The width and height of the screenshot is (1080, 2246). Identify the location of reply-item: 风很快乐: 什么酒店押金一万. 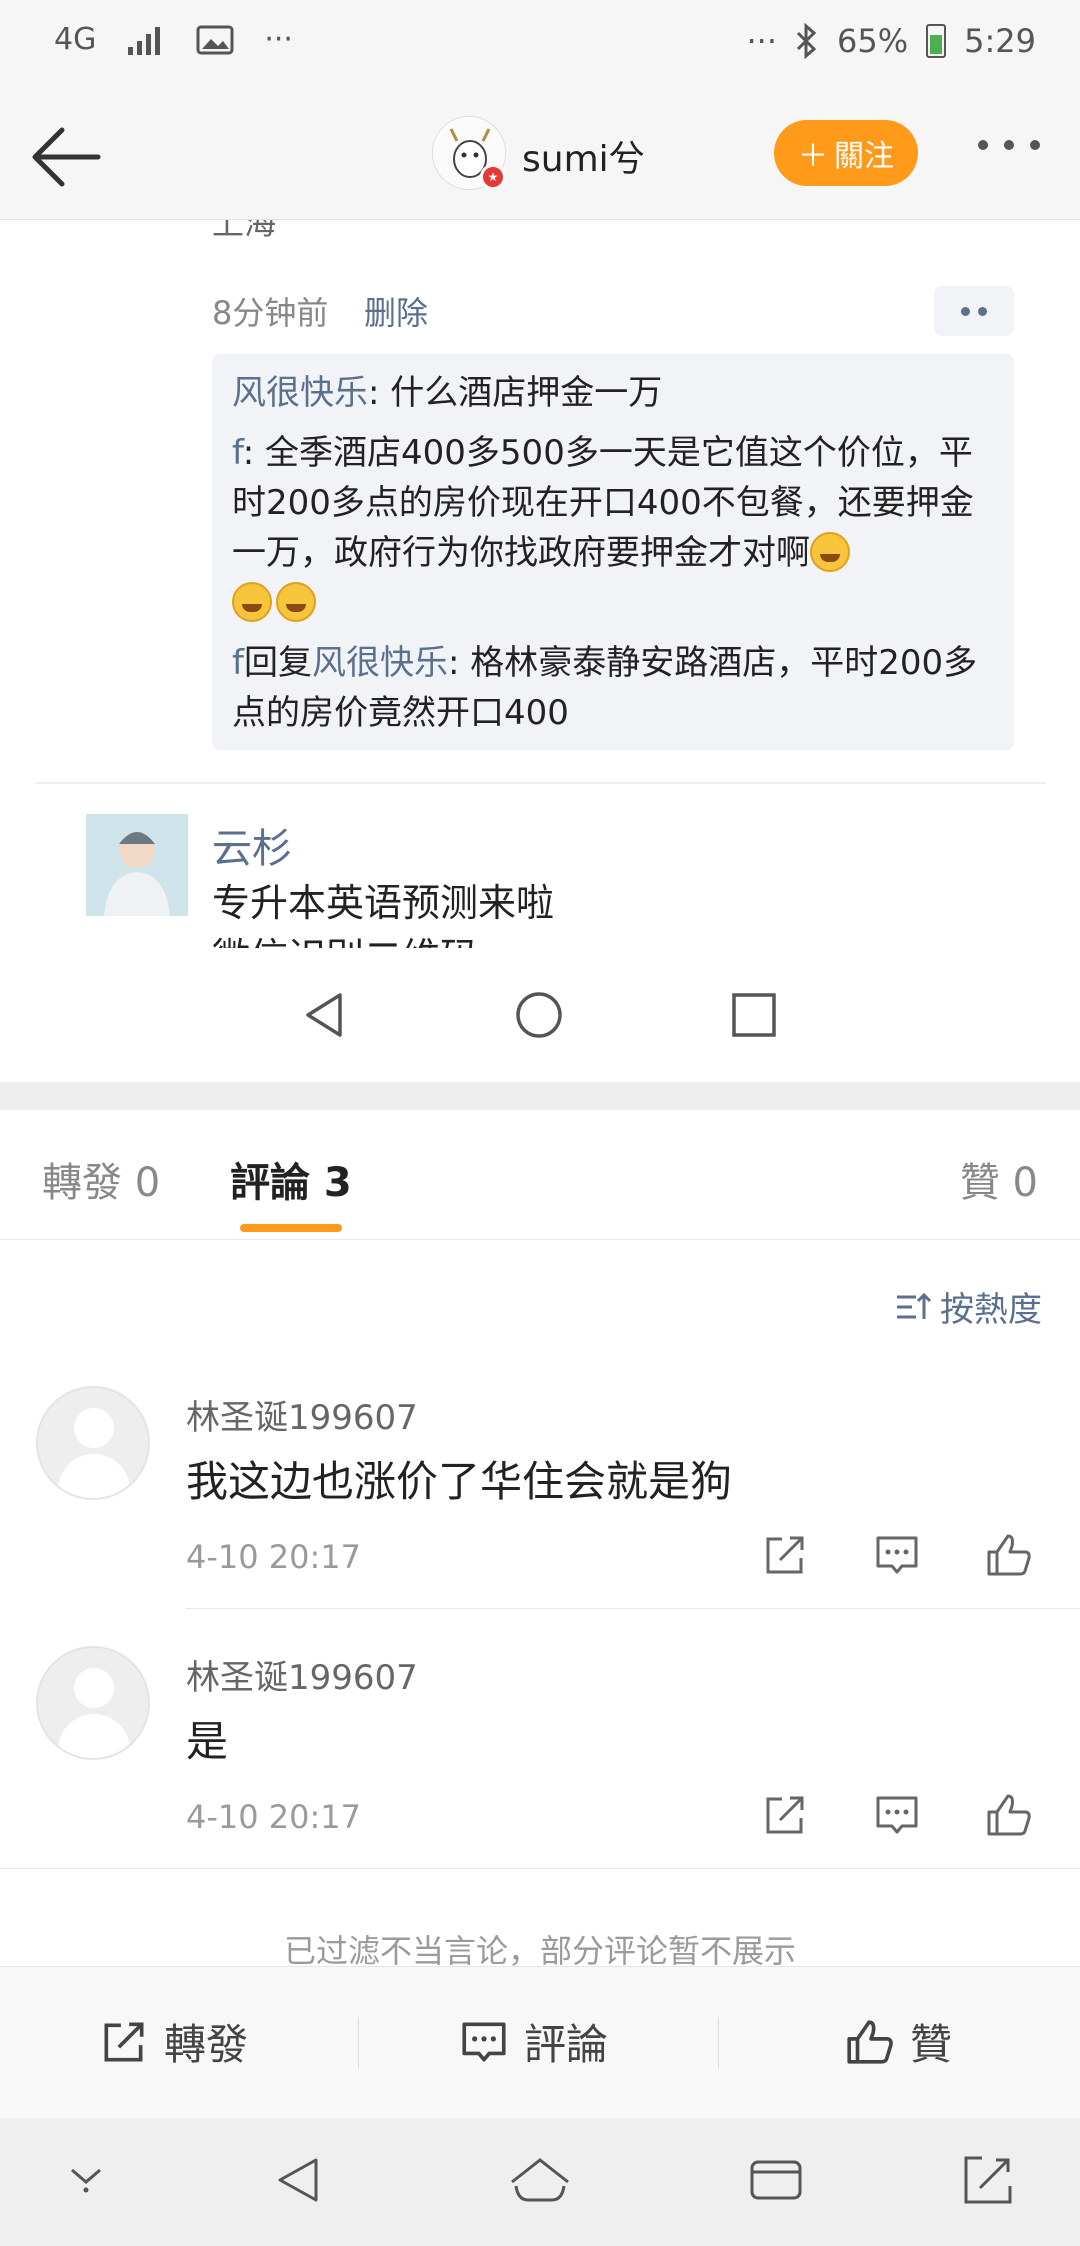
(614, 393).